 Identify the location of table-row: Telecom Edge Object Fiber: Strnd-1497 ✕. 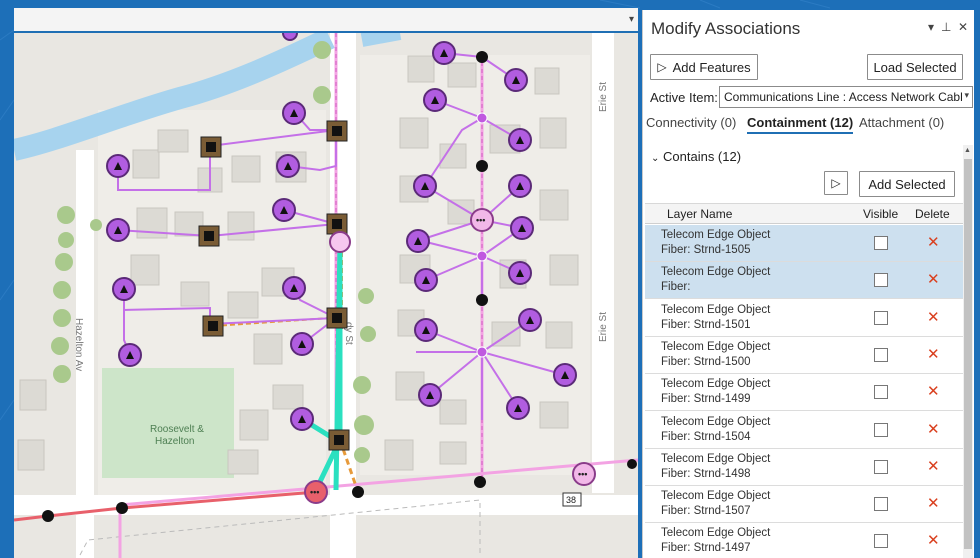
(804, 540).